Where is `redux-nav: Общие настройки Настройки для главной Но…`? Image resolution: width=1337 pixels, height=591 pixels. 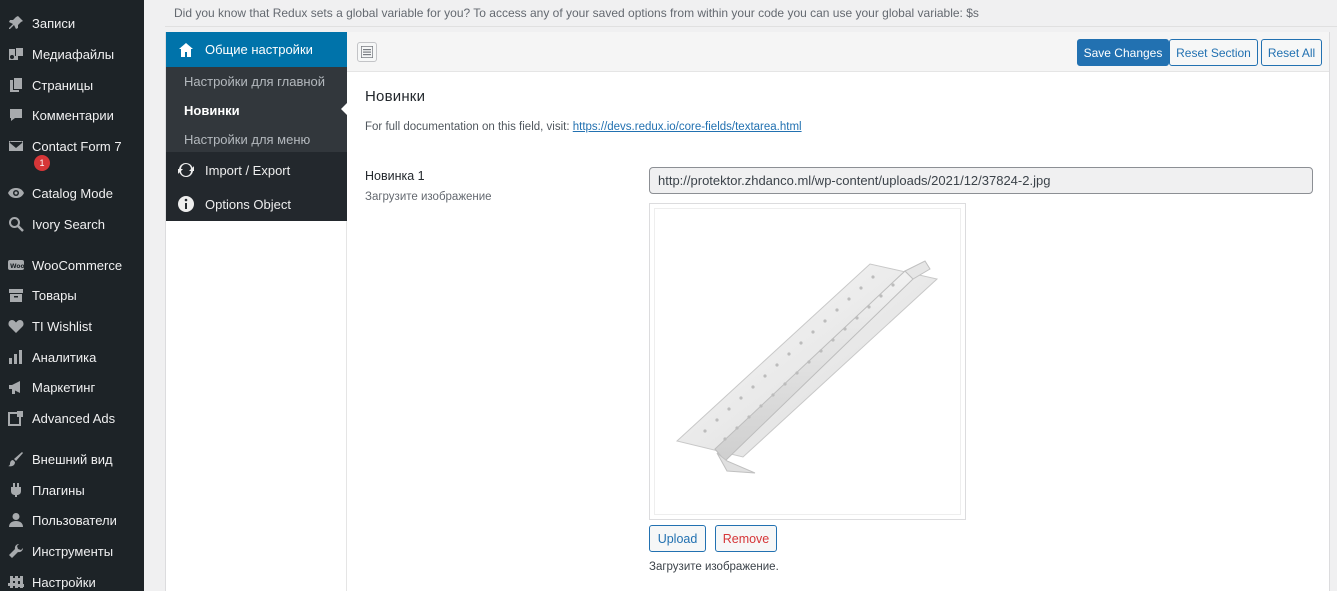
redux-nav: Общие настройки Настройки для главной Но… is located at coordinates (256, 126).